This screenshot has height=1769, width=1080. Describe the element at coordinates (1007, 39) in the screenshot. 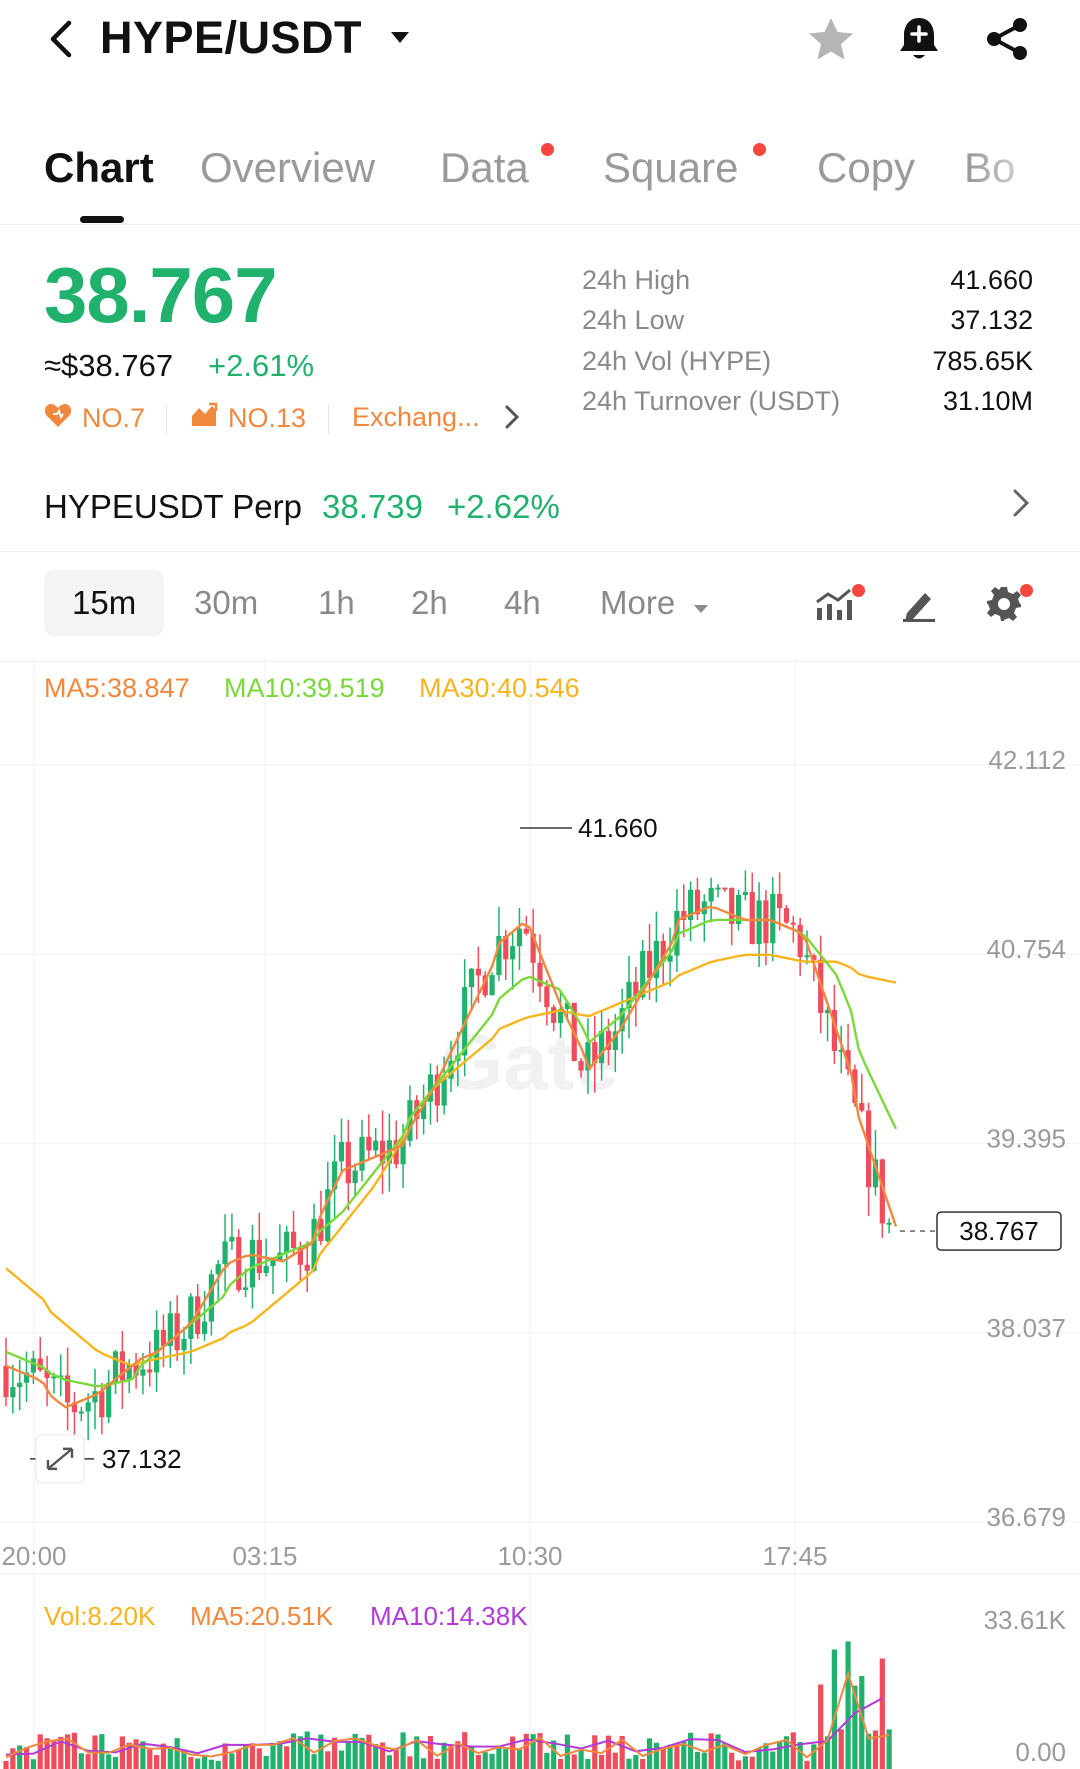

I see `share-icon` at that location.